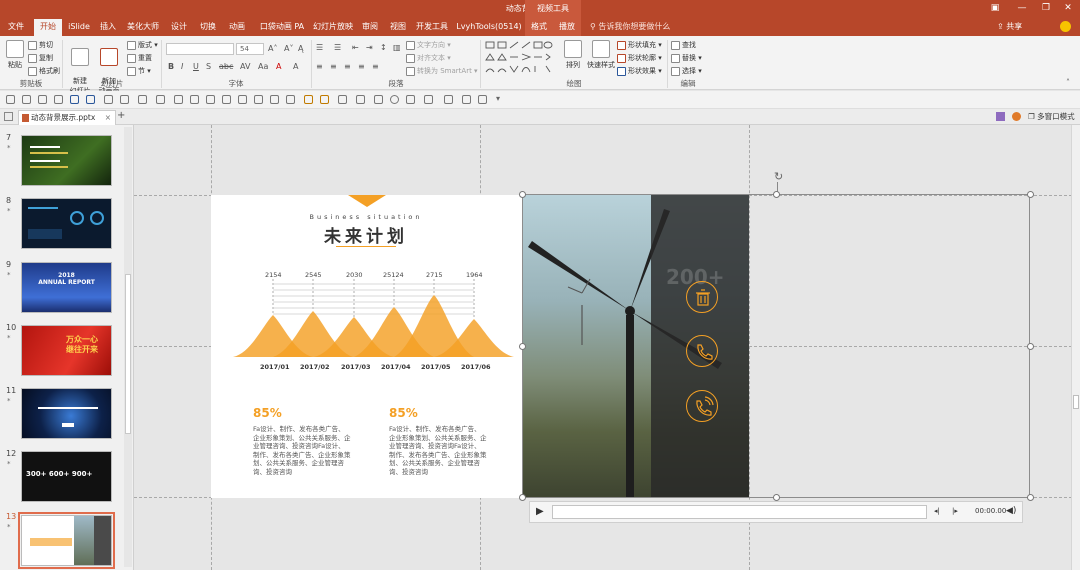  Describe the element at coordinates (778, 176) in the screenshot. I see `rotate-handle-icon: ↻` at that location.